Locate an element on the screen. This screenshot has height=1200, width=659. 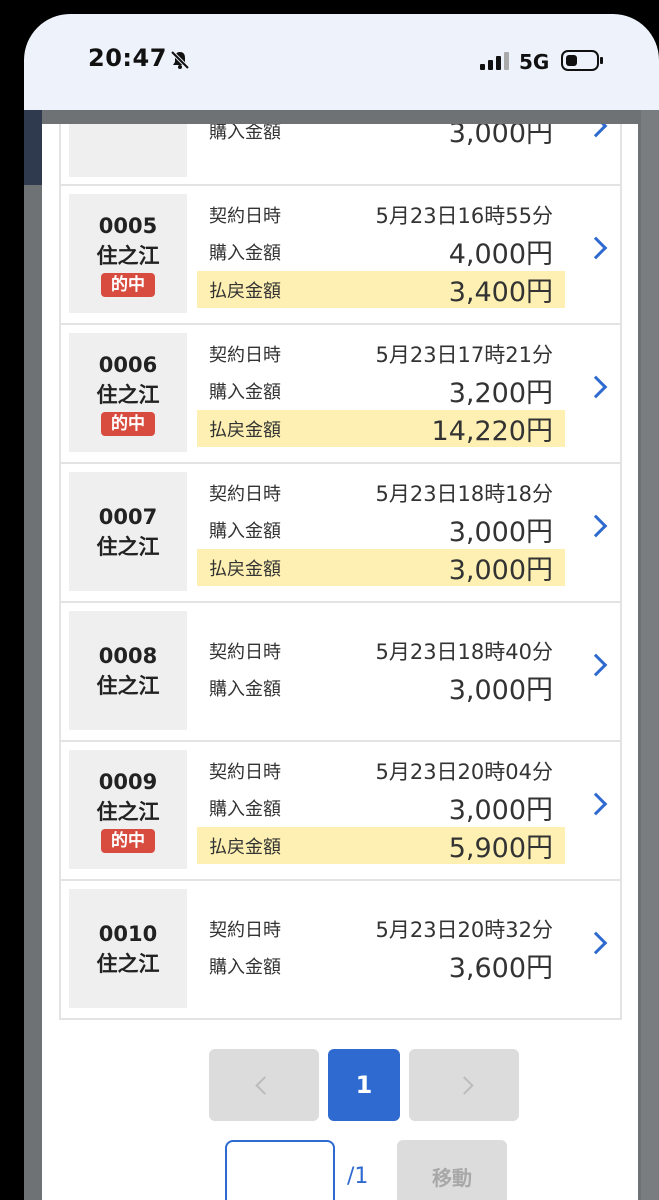
payout-row: 払戻金額 3,000円 is located at coordinates (381, 567).